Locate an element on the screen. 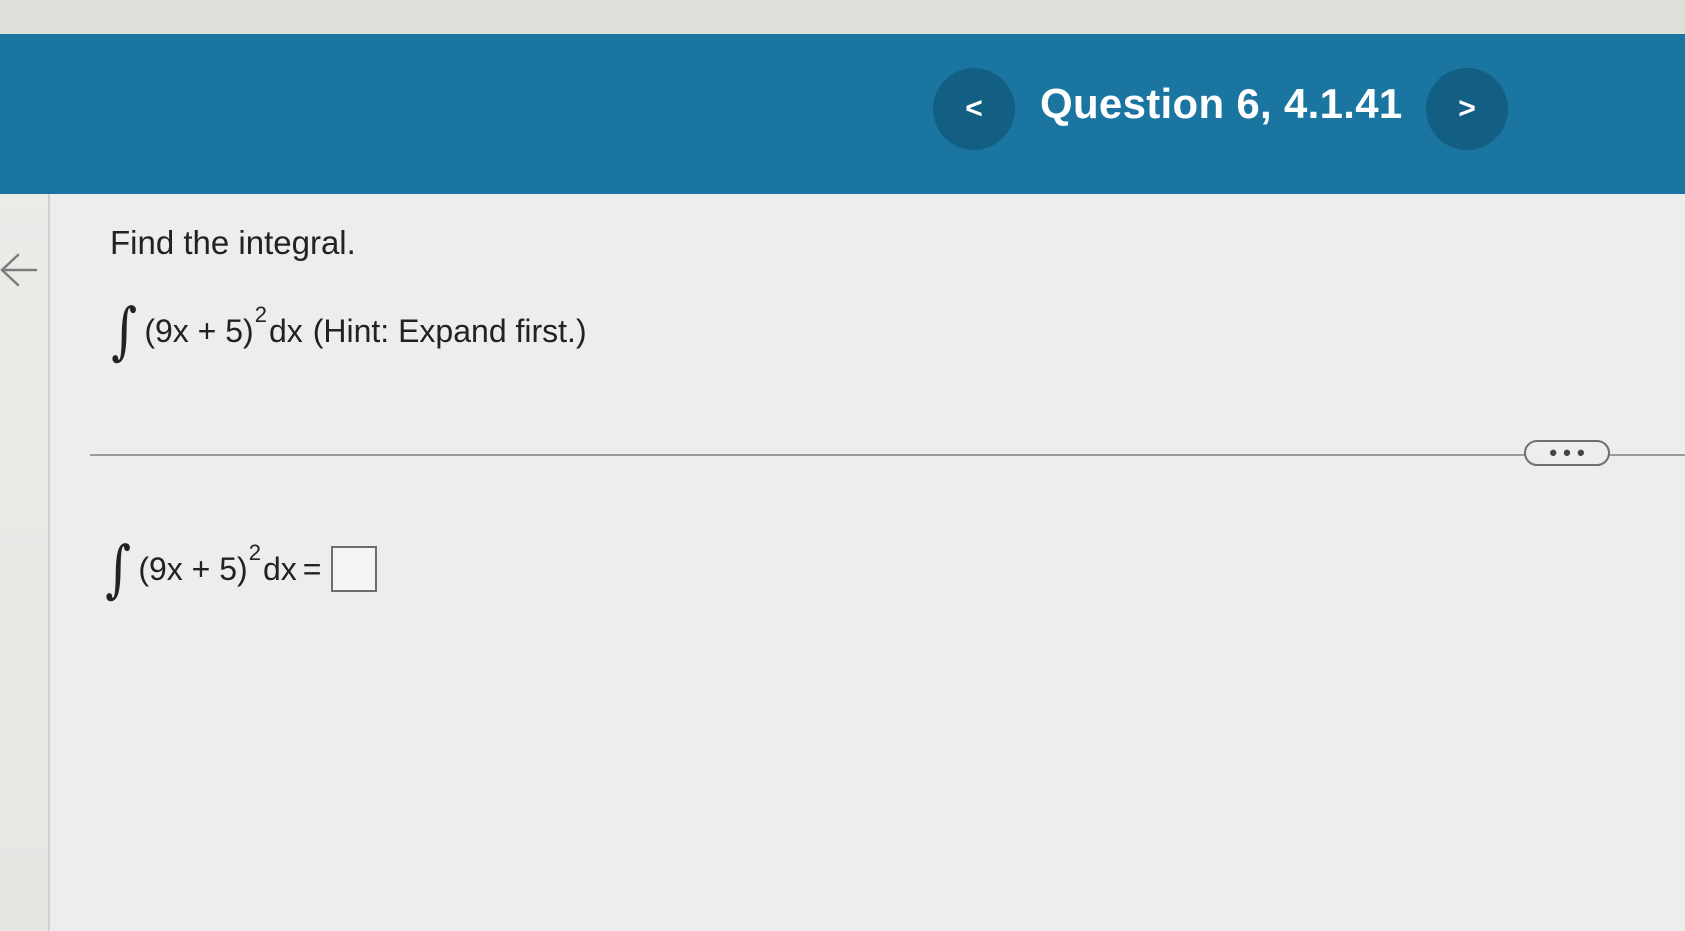 This screenshot has height=931, width=1685. chevron-right-icon: > is located at coordinates (1467, 108).